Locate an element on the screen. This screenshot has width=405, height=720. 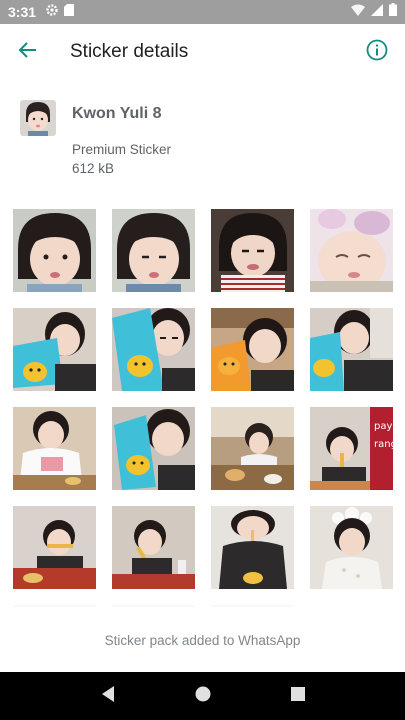
info-button is located at coordinates (377, 52).